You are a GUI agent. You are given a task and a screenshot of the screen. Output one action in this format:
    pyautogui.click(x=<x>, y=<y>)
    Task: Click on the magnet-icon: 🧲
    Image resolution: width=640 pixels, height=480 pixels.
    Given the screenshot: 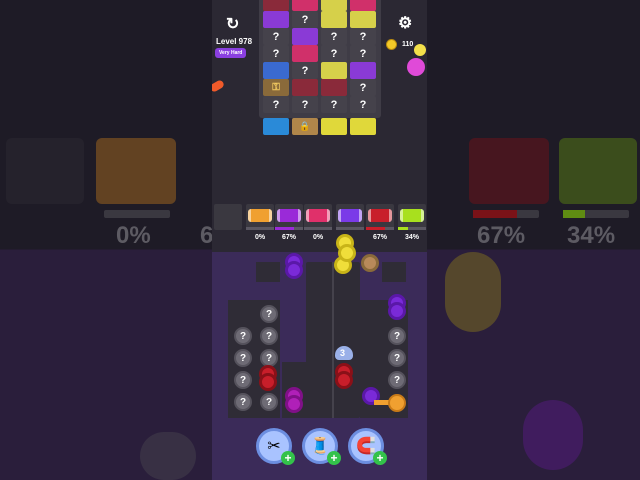 What is the action you would take?
    pyautogui.click(x=366, y=446)
    